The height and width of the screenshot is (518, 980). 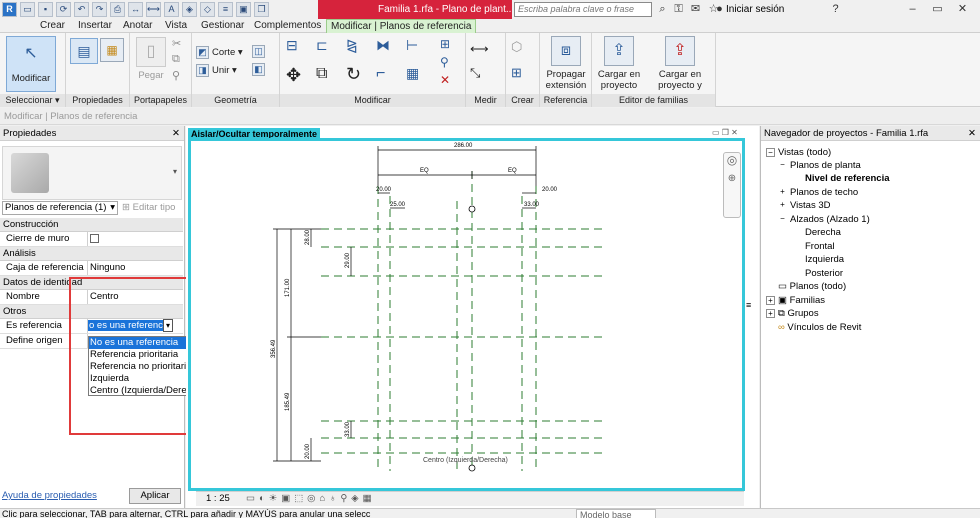 I want to click on rotate-icon: ↻, so click(x=353, y=74).